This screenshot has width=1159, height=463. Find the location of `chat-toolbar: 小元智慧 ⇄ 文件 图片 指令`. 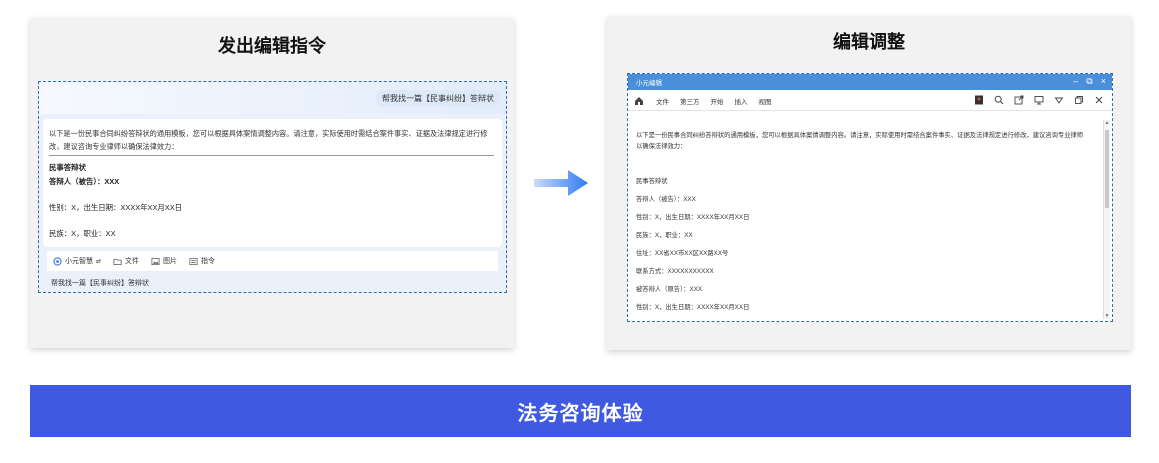

chat-toolbar: 小元智慧 ⇄ 文件 图片 指令 is located at coordinates (272, 261).